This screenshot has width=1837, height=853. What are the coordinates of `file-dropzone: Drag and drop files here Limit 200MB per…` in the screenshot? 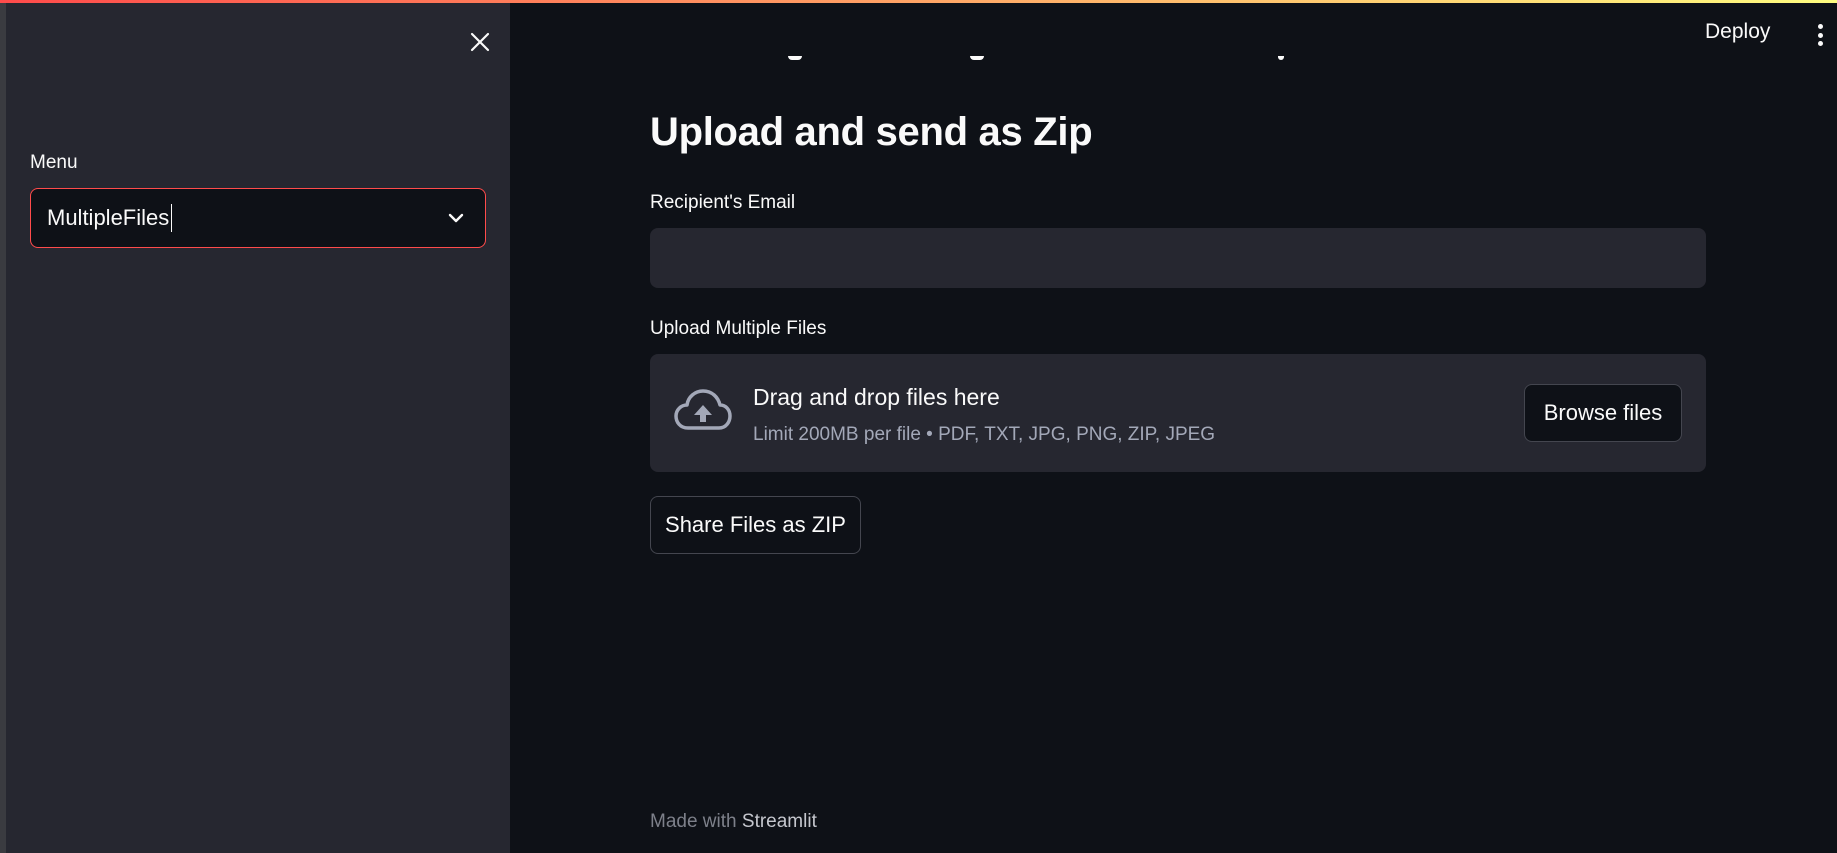 It's located at (1178, 413).